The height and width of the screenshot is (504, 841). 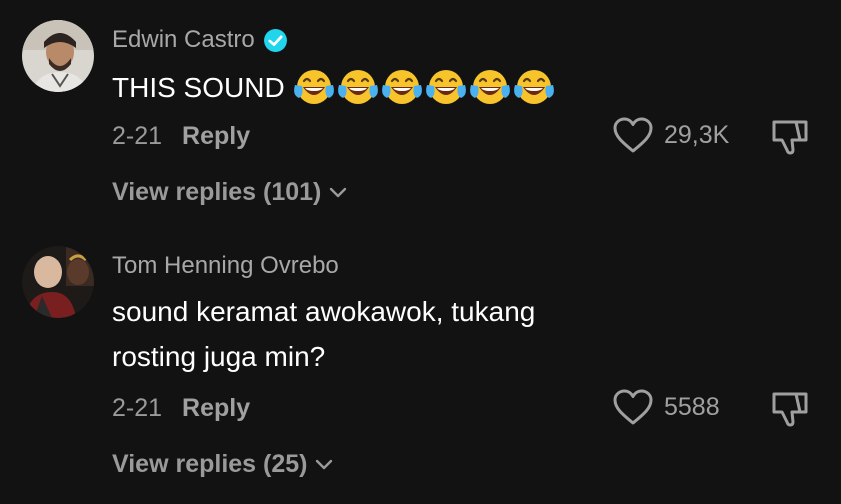 I want to click on view-replies-button: View replies (101), so click(x=229, y=192).